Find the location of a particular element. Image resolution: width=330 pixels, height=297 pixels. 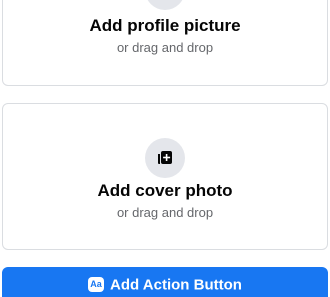

add-action-button: Aa Add Action Button is located at coordinates (165, 282).